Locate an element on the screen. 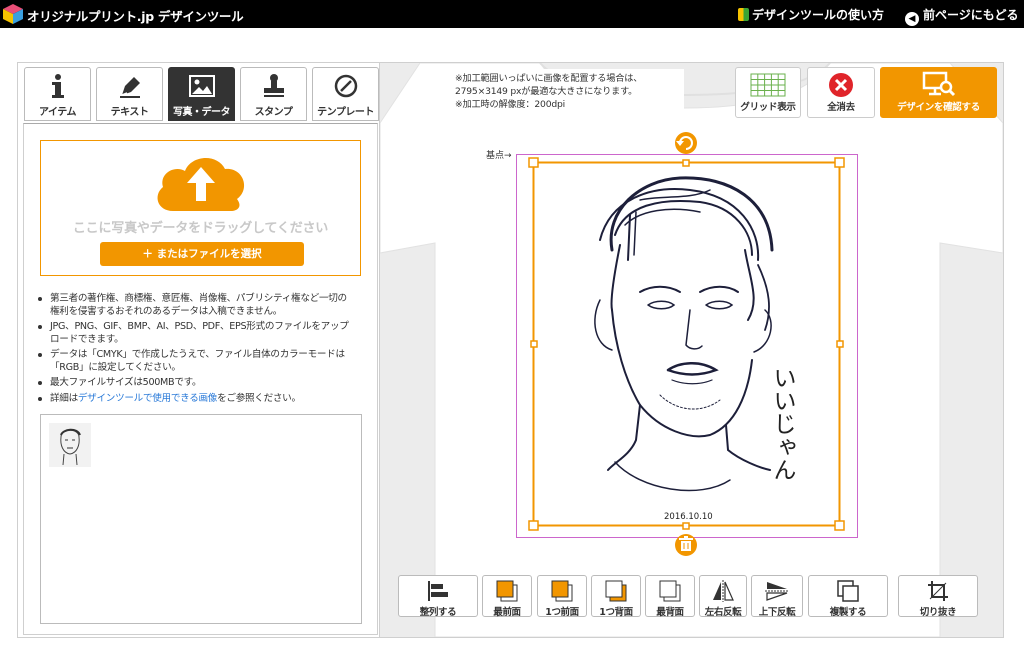 This screenshot has height=650, width=1024. delete-trash-icon is located at coordinates (686, 545).